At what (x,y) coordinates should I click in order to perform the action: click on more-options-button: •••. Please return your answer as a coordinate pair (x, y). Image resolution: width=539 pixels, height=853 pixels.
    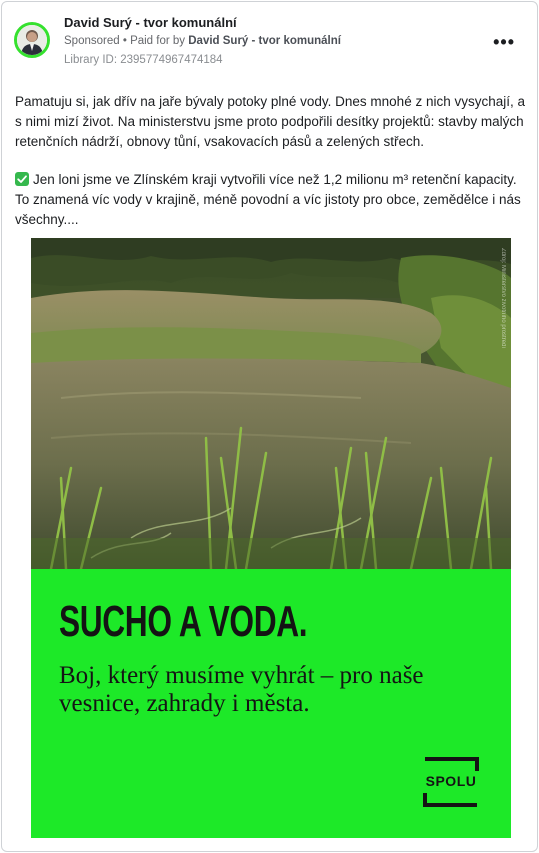
    Looking at the image, I should click on (504, 42).